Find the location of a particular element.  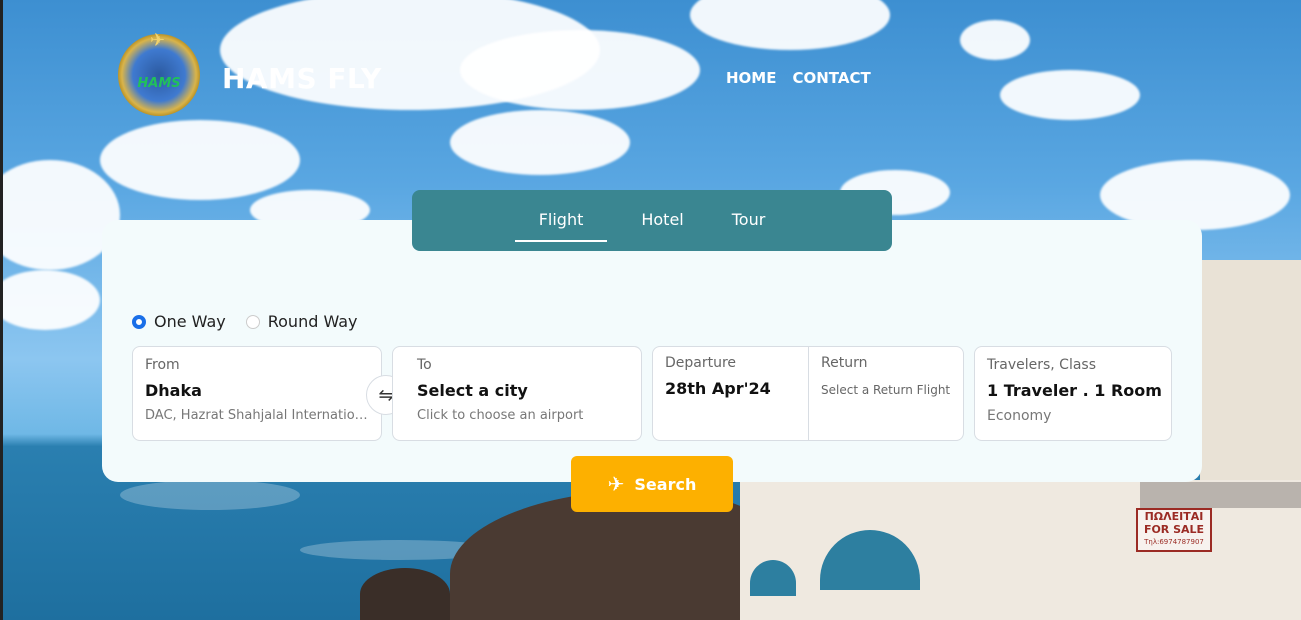

brand-logo: ✈ HAMS is located at coordinates (159, 73).